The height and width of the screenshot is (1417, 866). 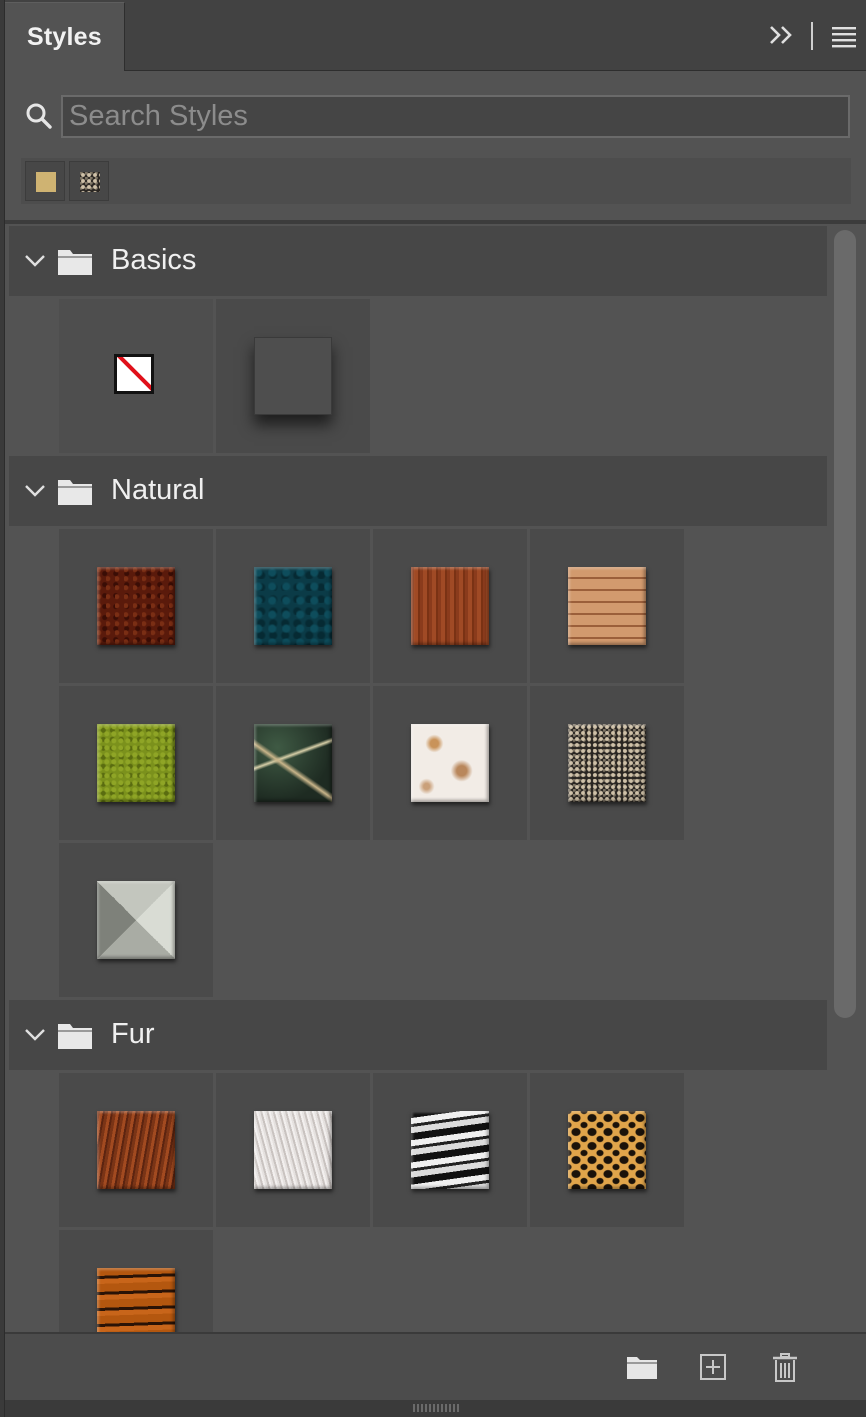 I want to click on style-tile-brown-fur, so click(x=136, y=1150).